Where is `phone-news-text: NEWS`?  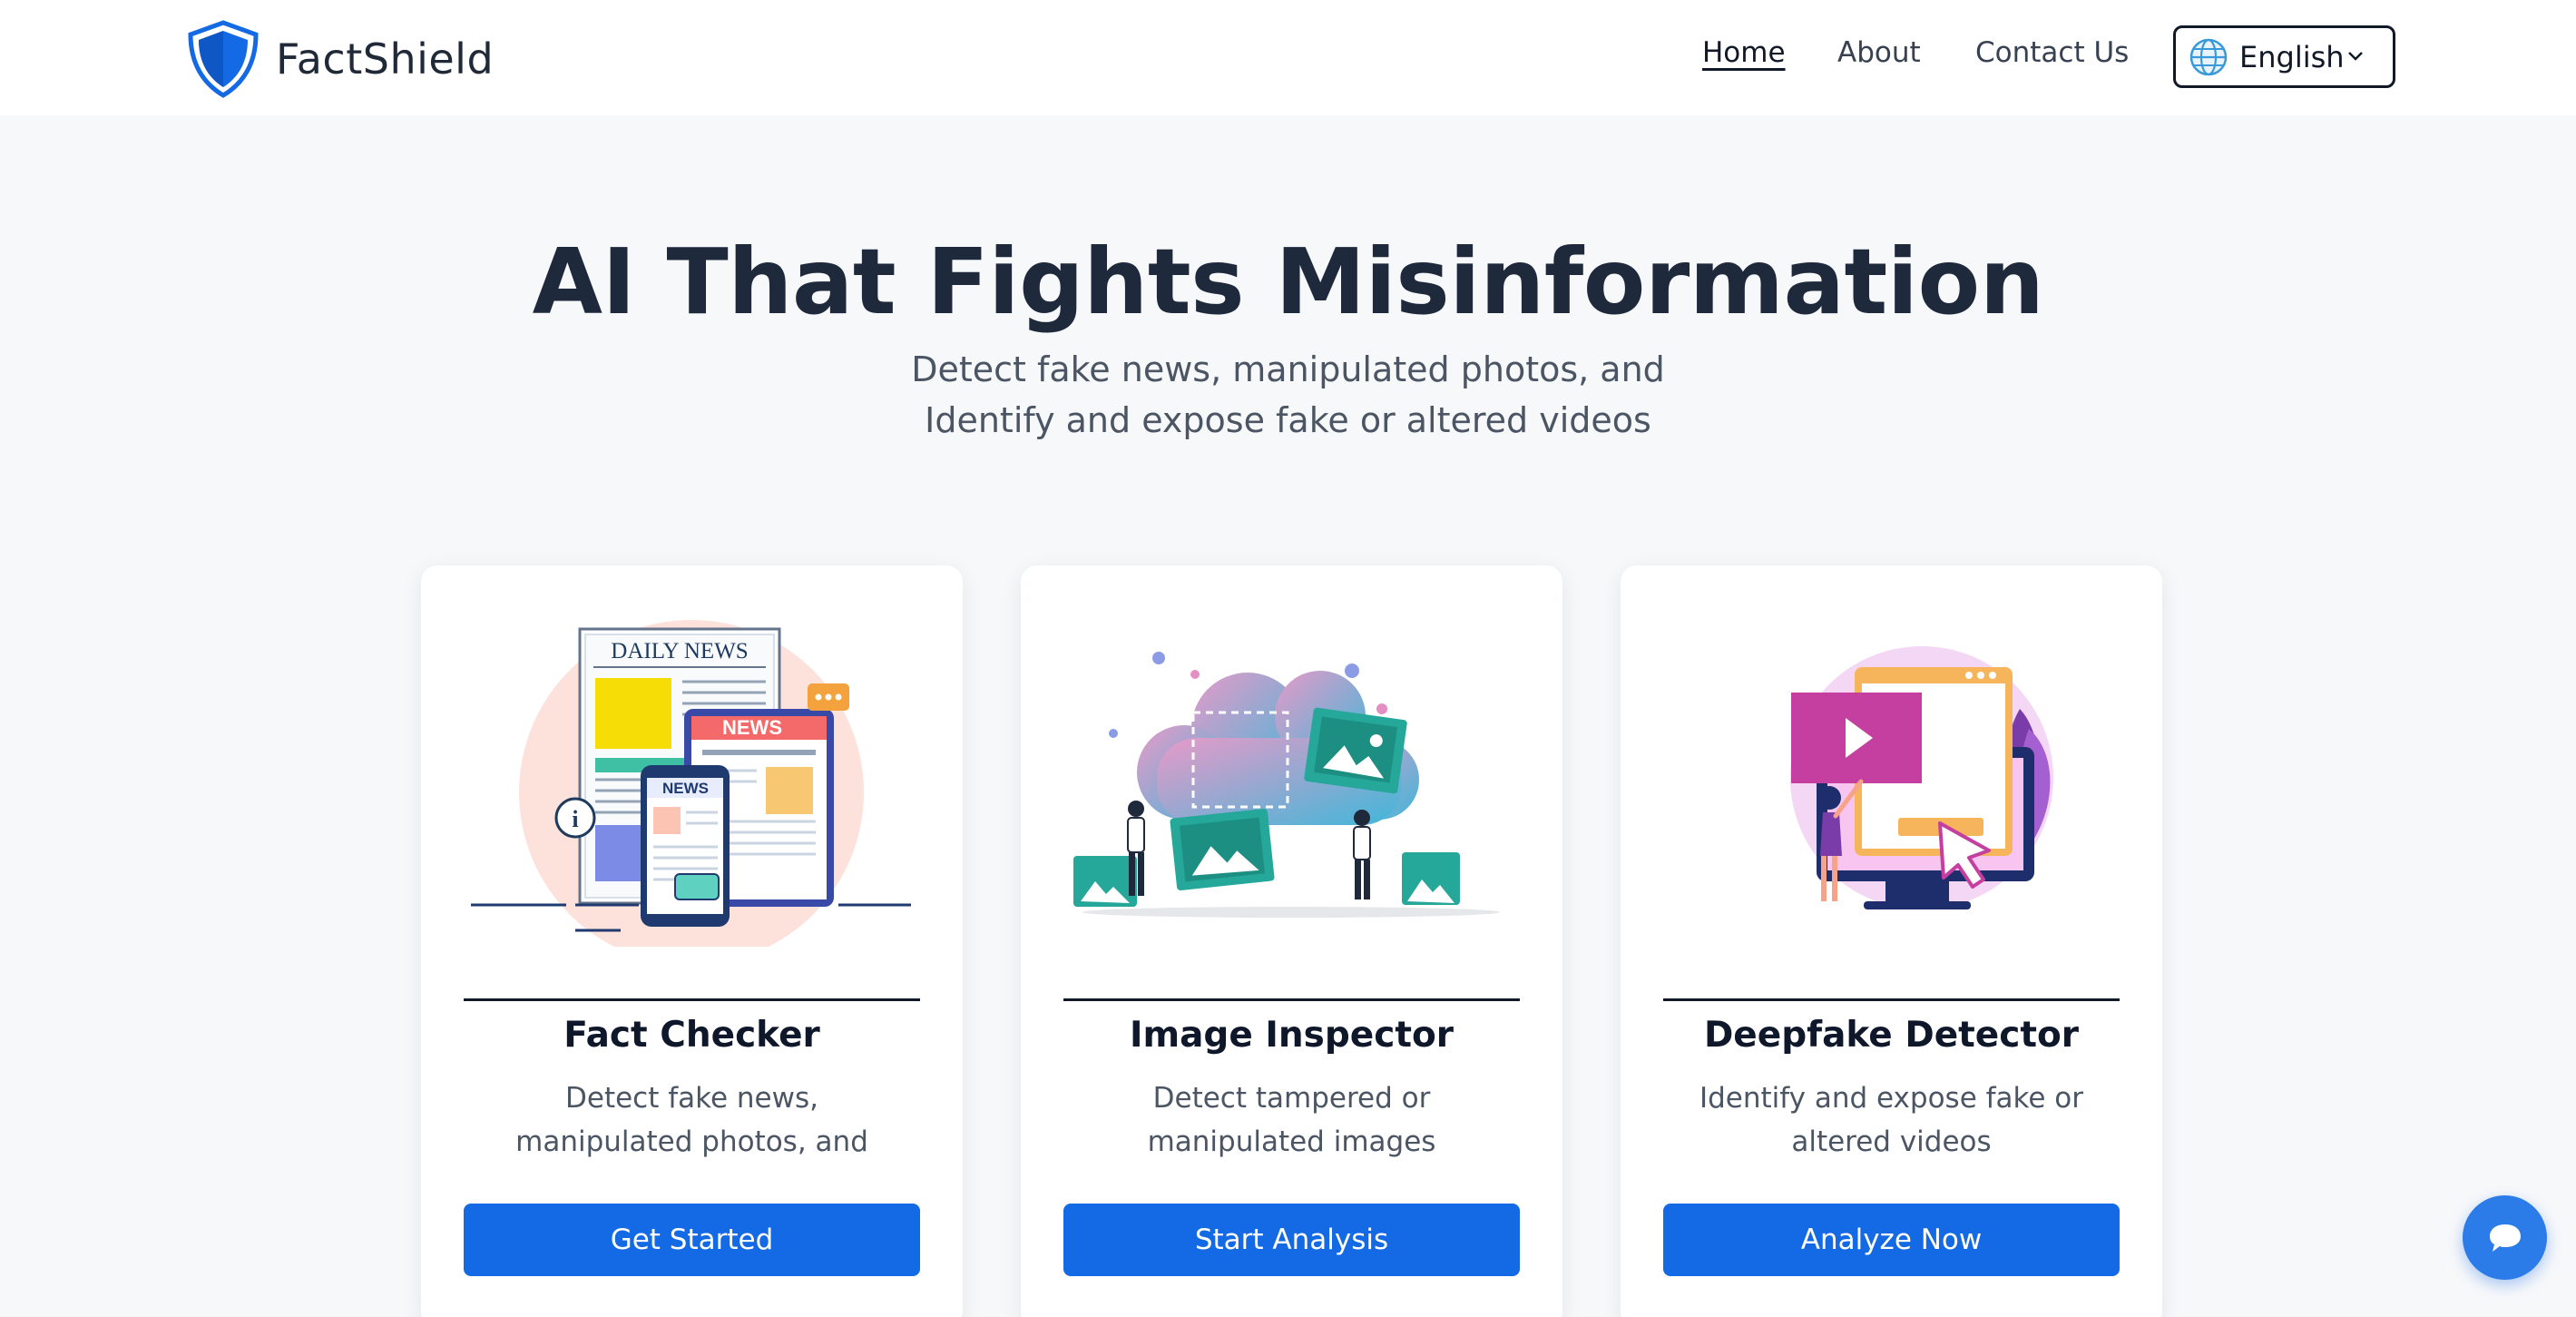 phone-news-text: NEWS is located at coordinates (685, 788).